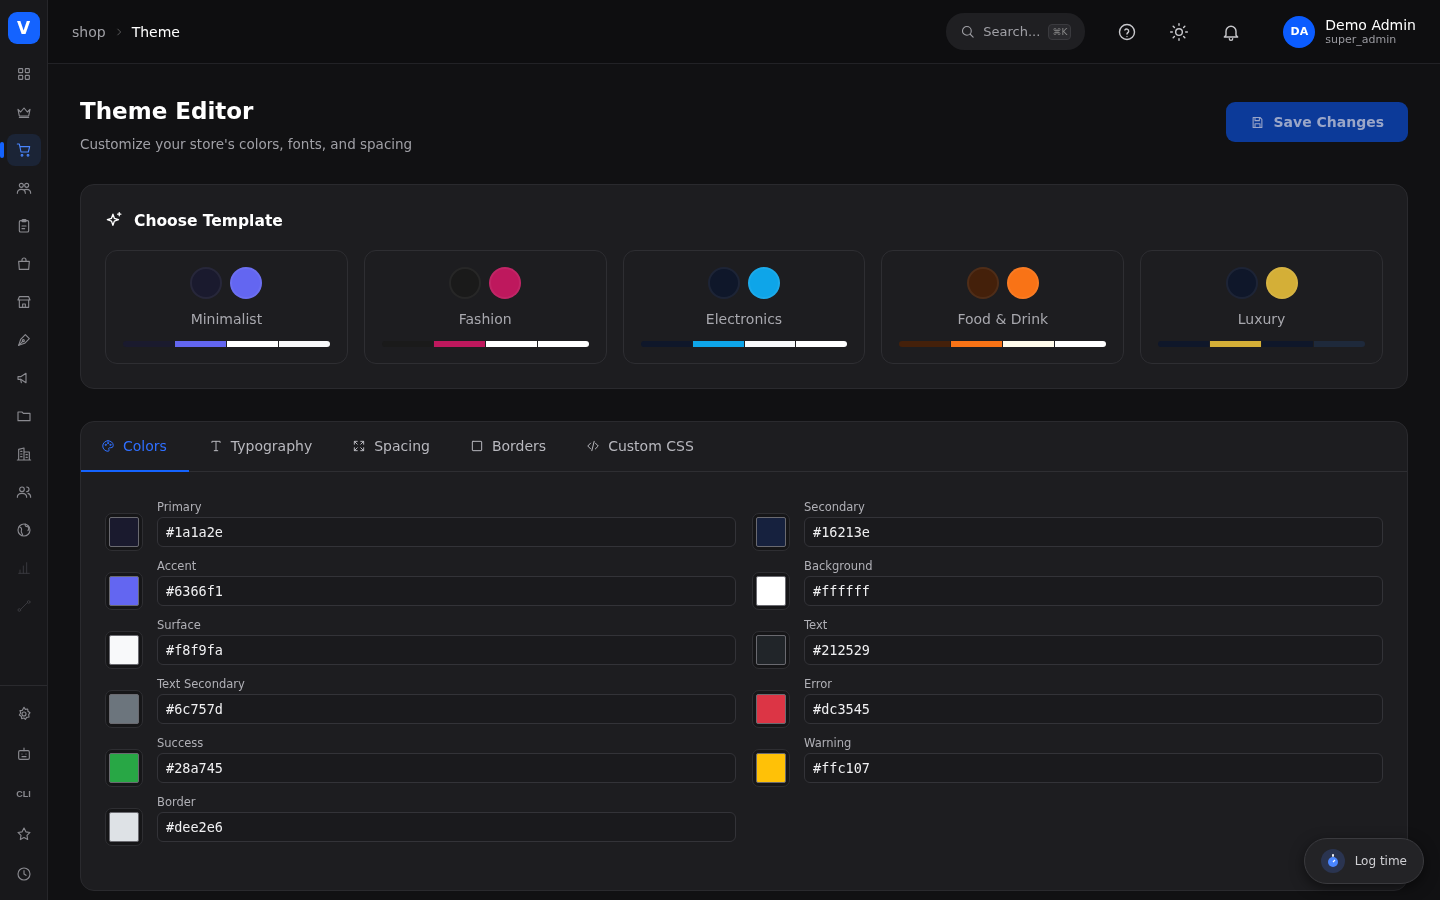 This screenshot has height=900, width=1440. Describe the element at coordinates (1361, 39) in the screenshot. I see `user-role: super_admin` at that location.